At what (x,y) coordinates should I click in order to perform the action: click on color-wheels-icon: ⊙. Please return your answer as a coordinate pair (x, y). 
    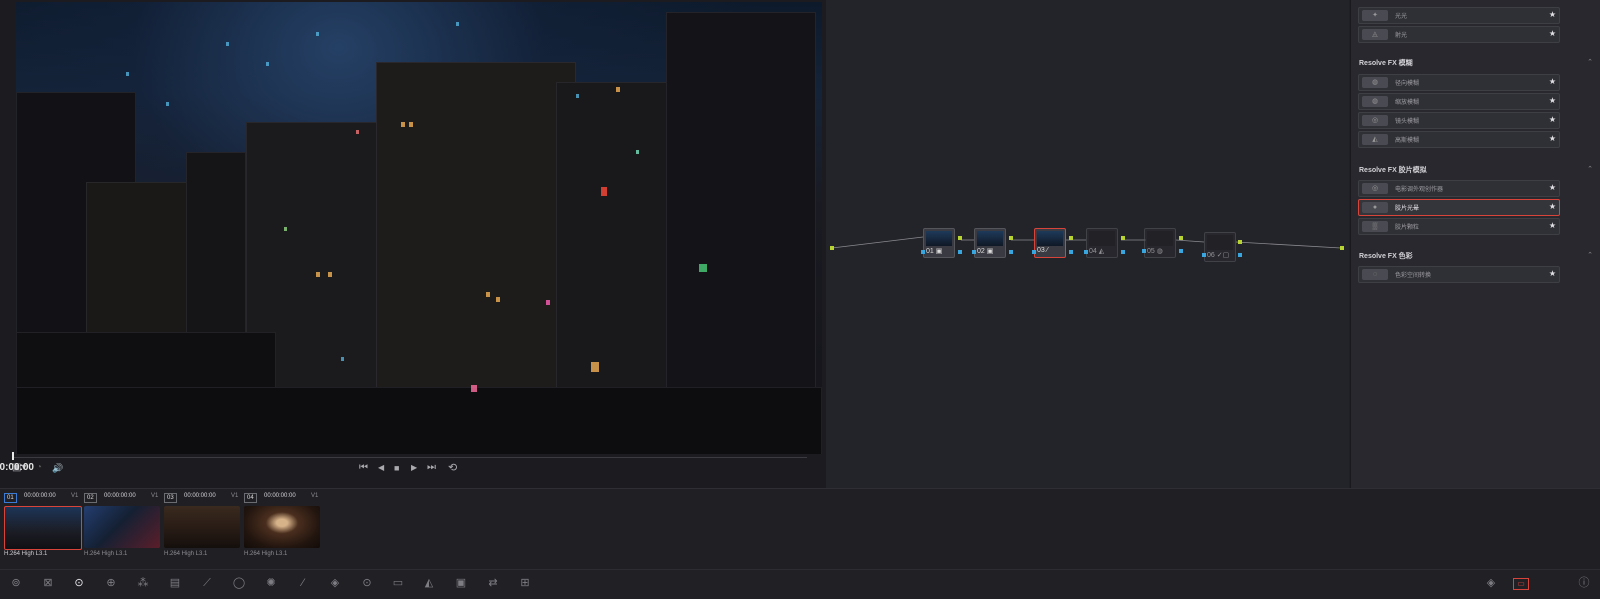
    Looking at the image, I should click on (79, 583).